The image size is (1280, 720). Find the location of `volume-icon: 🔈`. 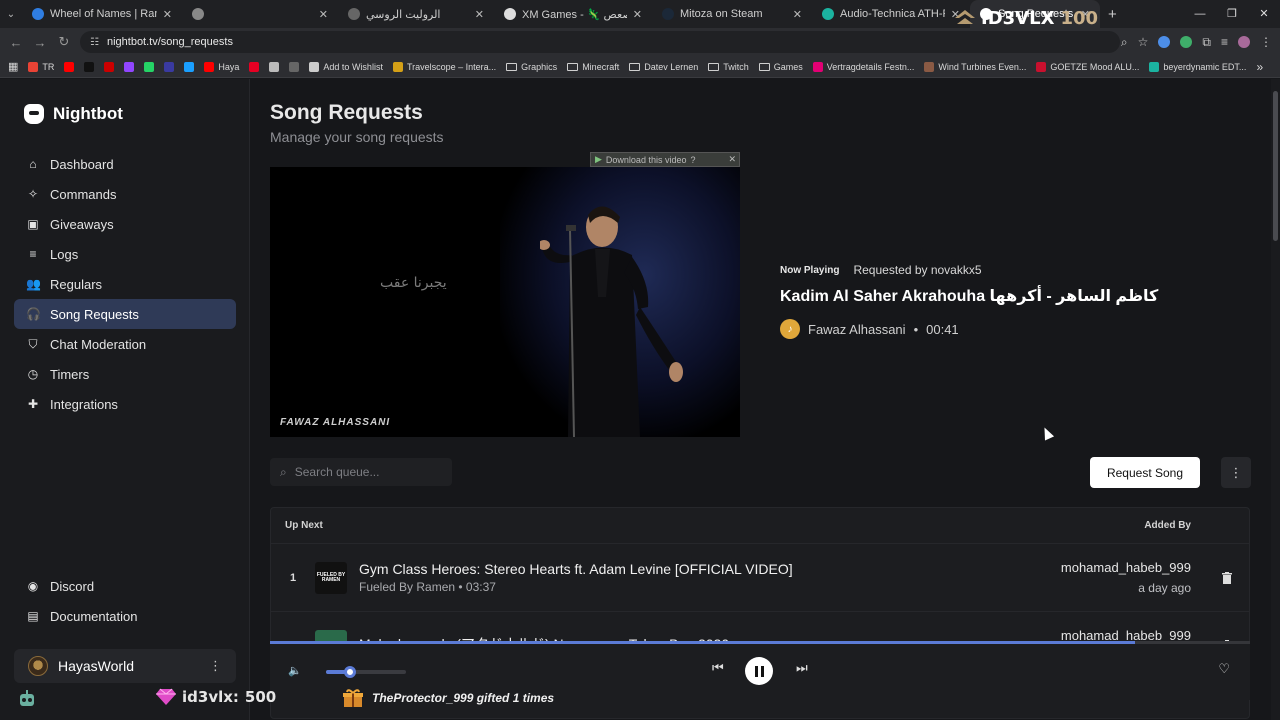

volume-icon: 🔈 is located at coordinates (295, 670).